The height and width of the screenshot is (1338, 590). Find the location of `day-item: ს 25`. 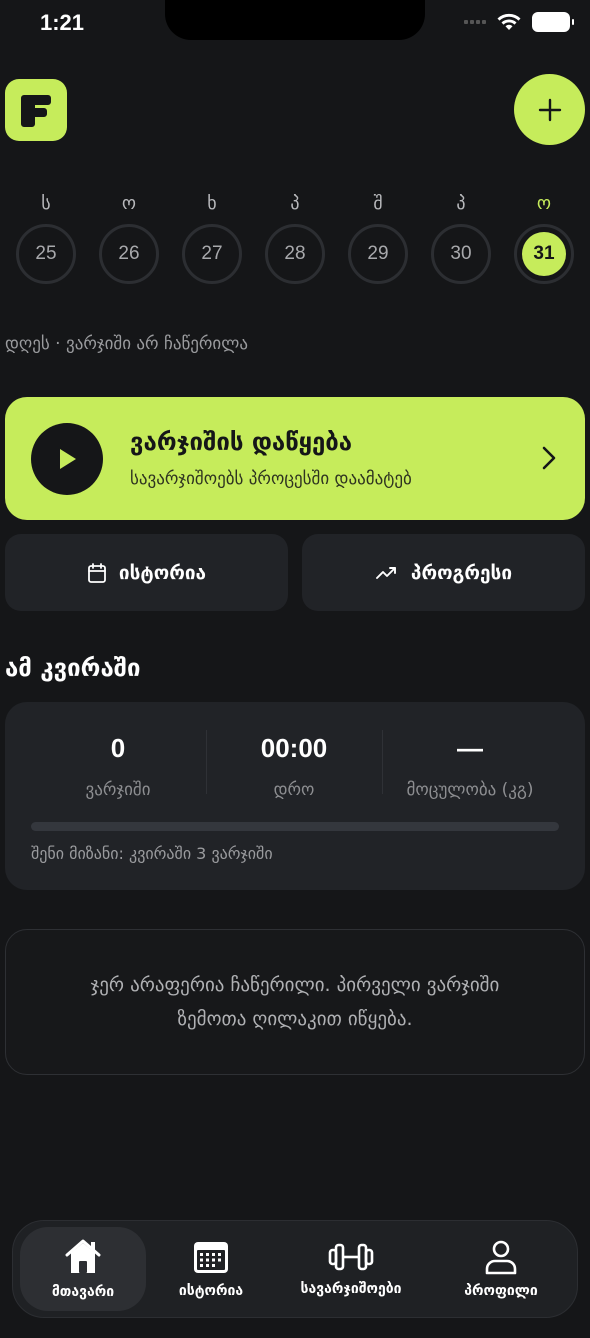

day-item: ს 25 is located at coordinates (46, 236).